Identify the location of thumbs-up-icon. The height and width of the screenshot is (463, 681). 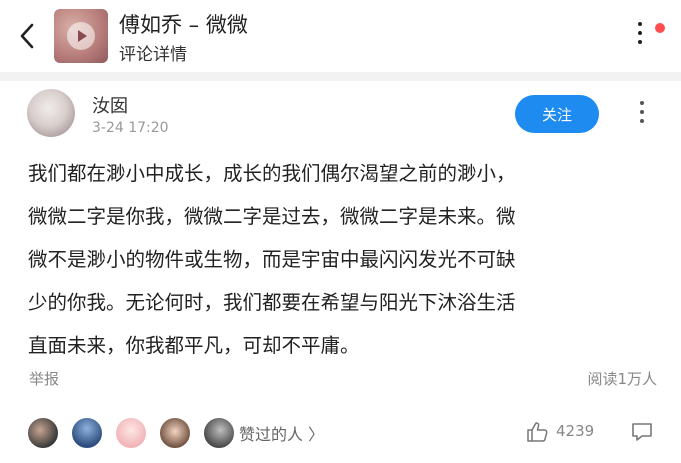
(538, 432).